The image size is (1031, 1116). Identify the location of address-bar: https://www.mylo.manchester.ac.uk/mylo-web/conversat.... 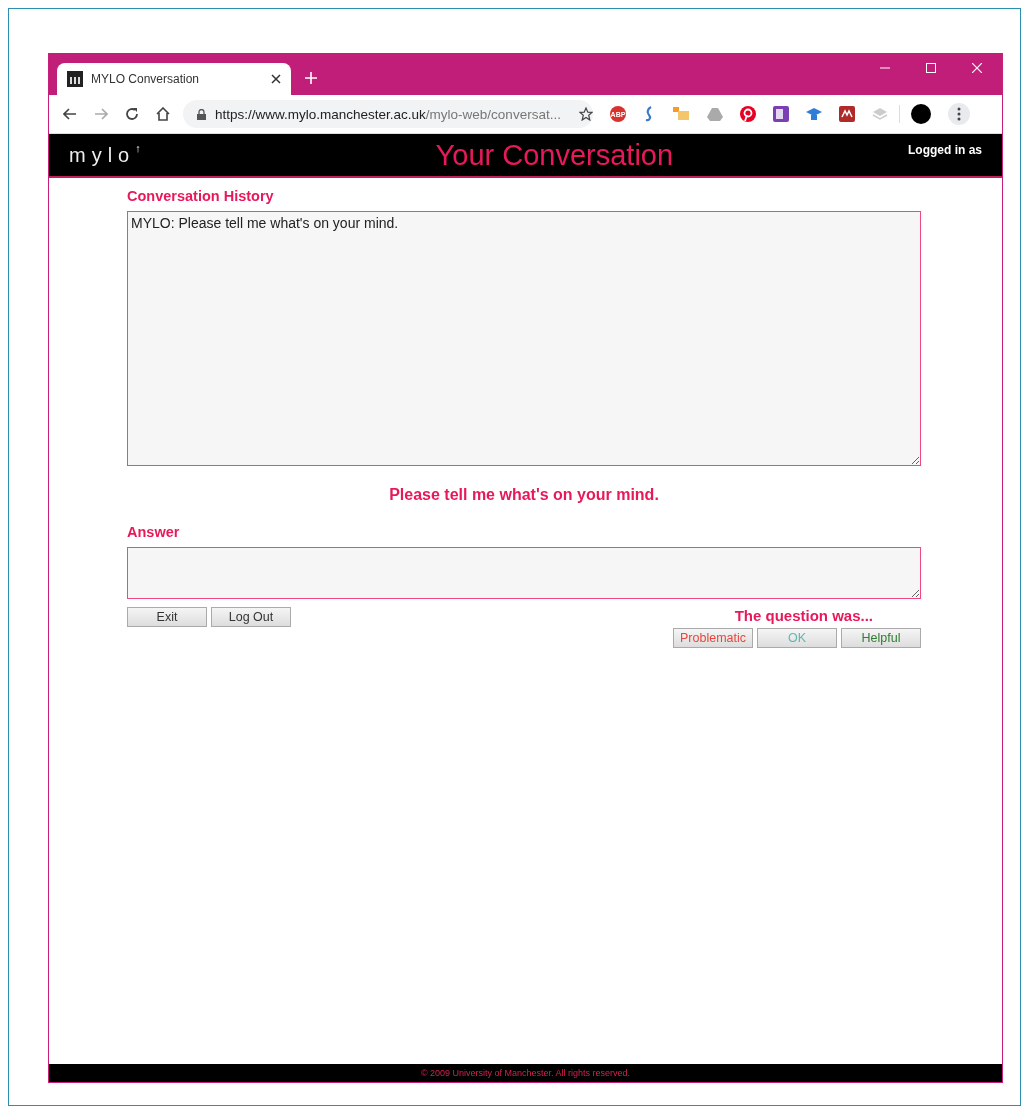
(388, 114).